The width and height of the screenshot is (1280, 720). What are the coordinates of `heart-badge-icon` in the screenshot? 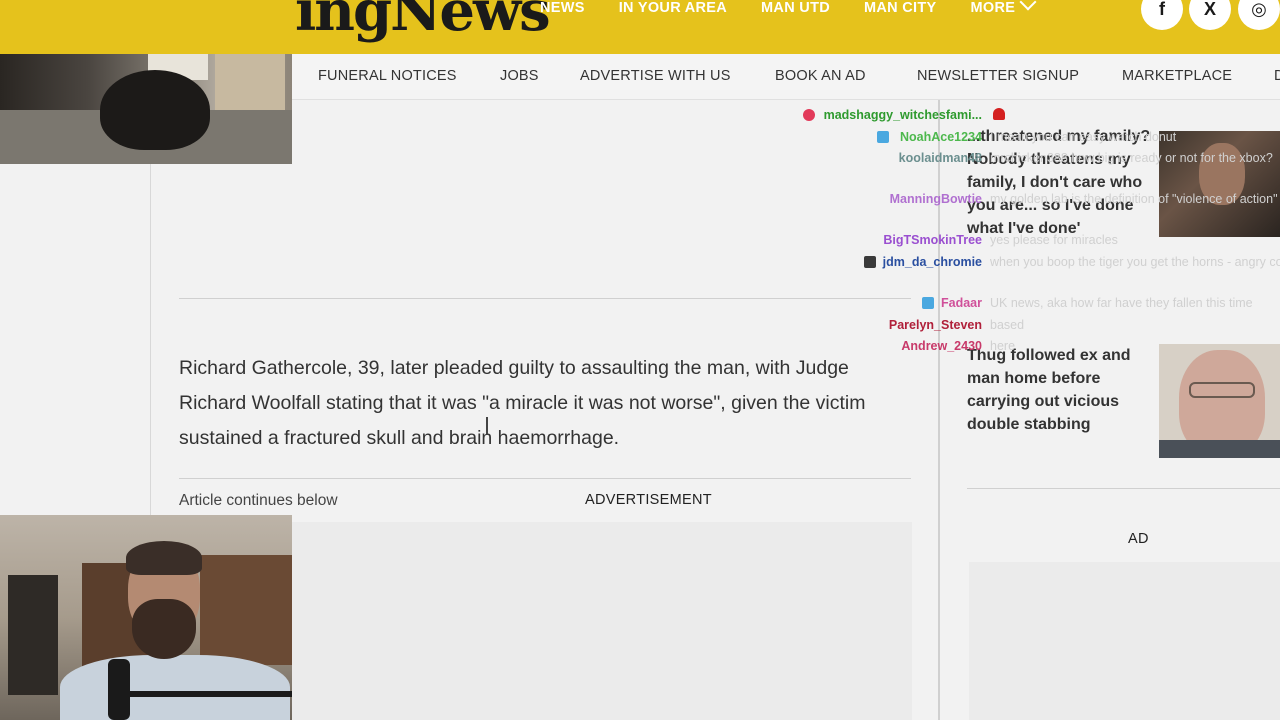 It's located at (809, 115).